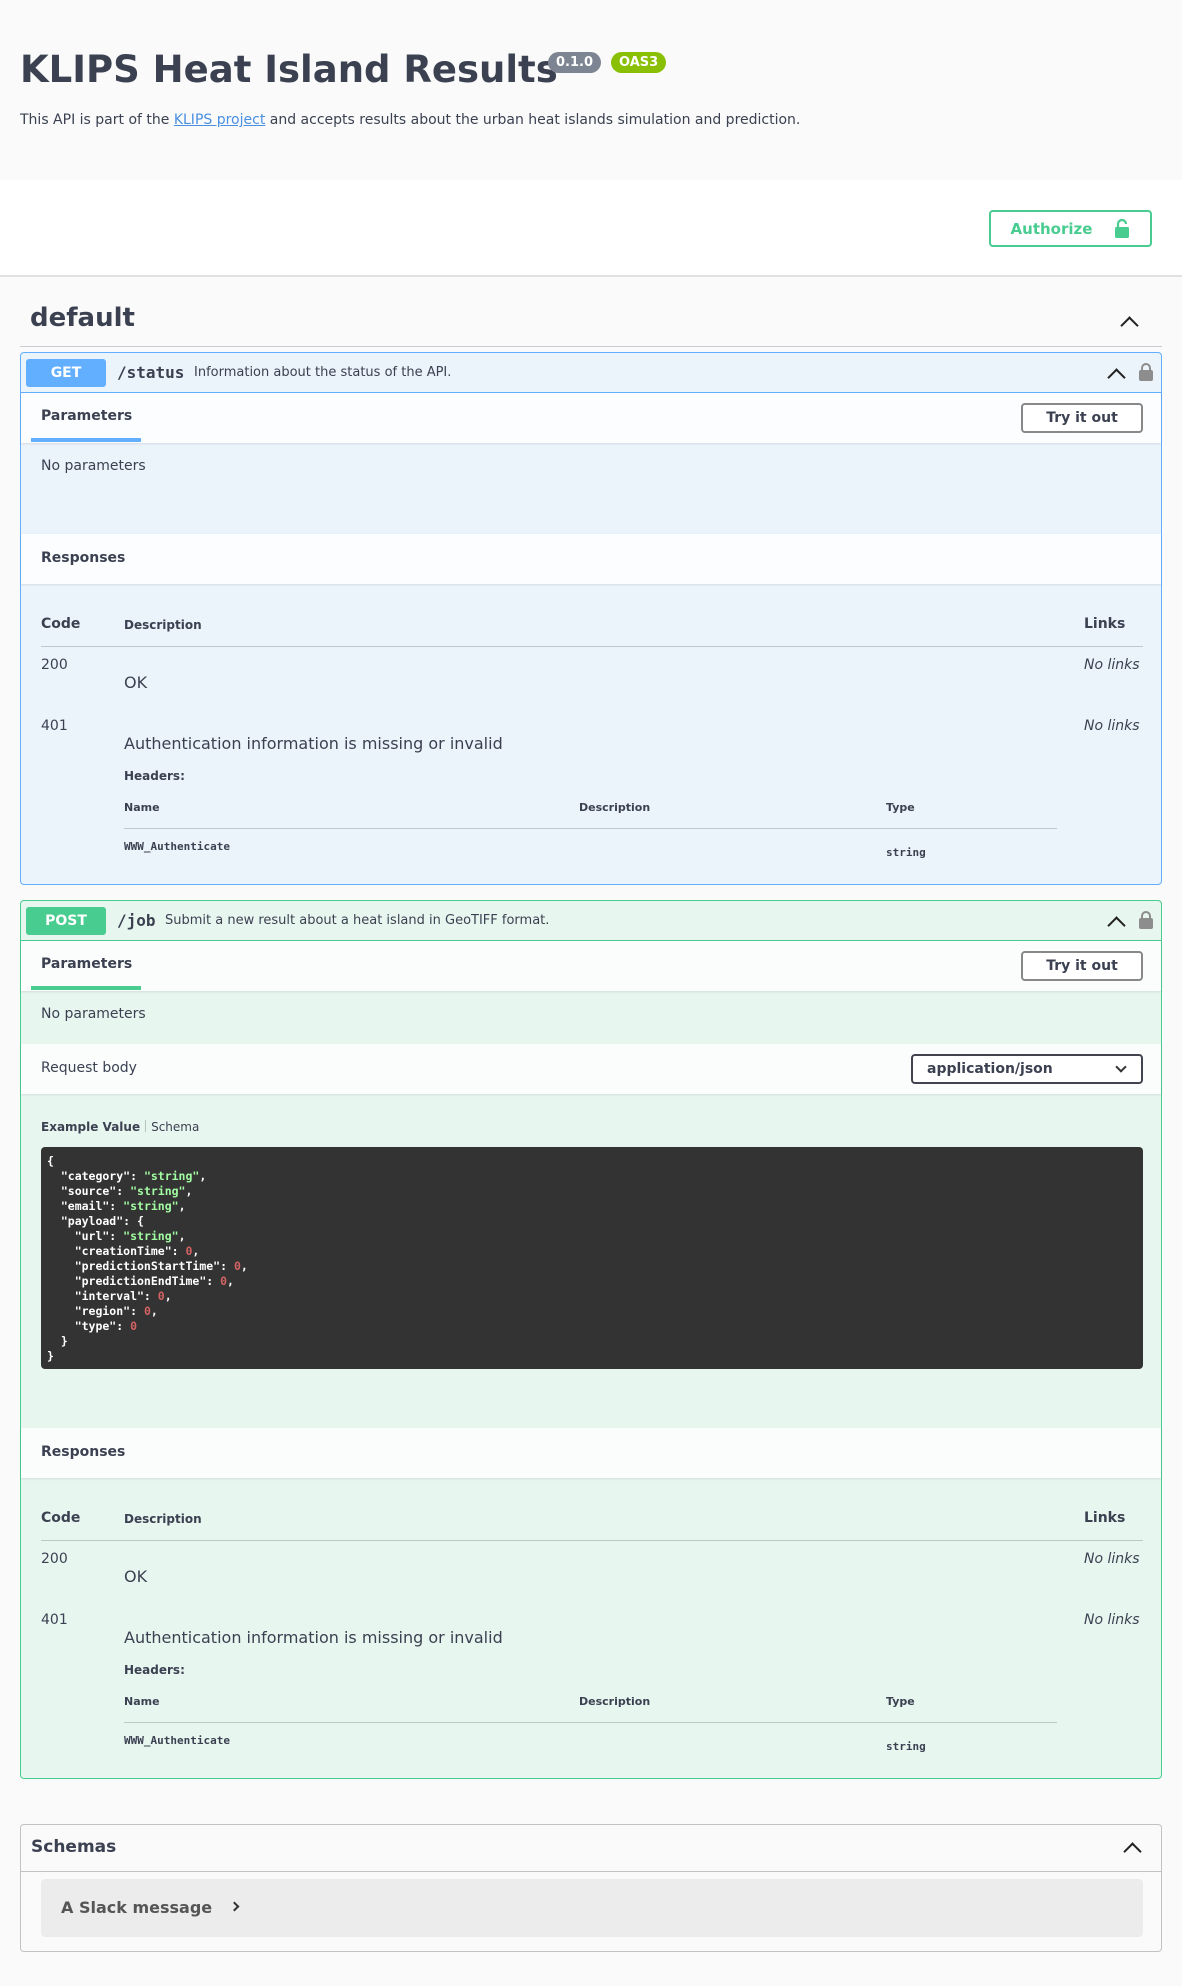  What do you see at coordinates (639, 62) in the screenshot?
I see `oas-badge: OAS3` at bounding box center [639, 62].